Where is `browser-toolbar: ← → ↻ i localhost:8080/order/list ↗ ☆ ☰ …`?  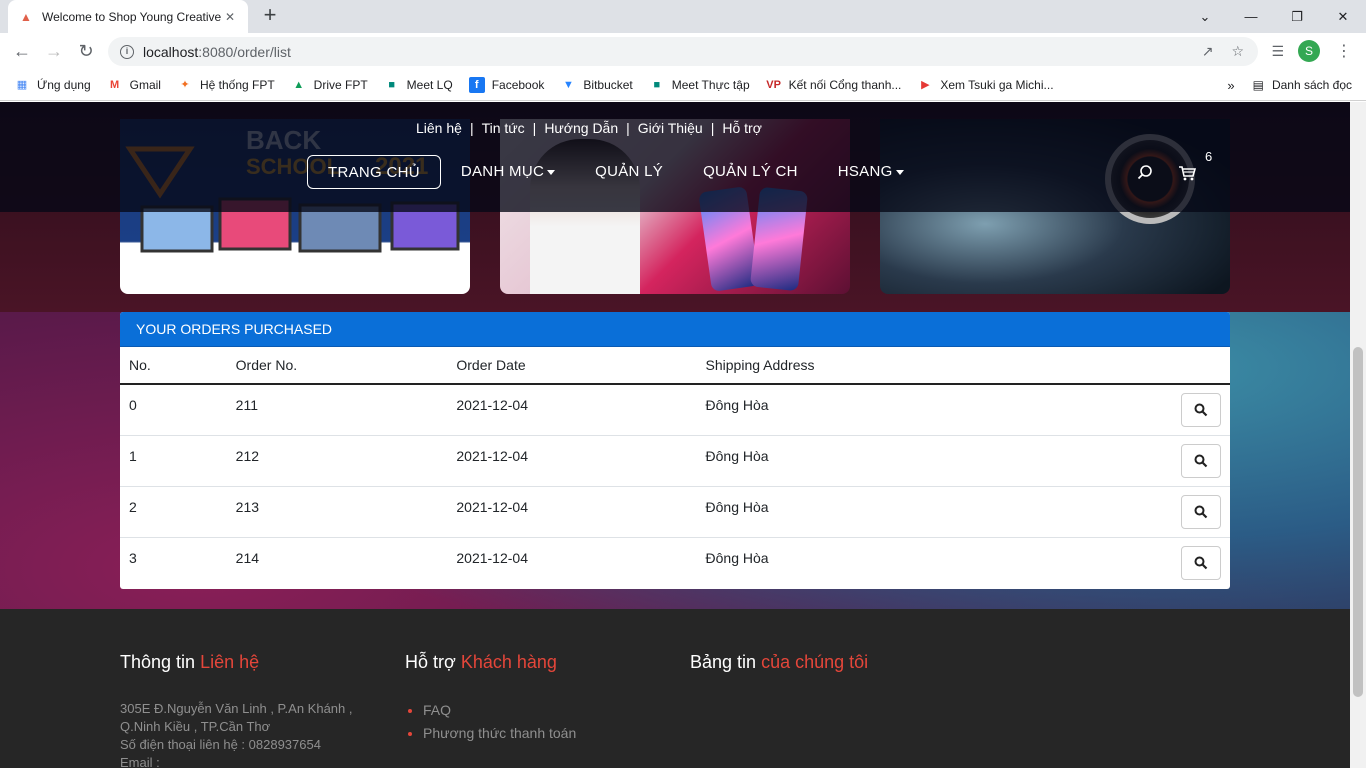
browser-toolbar: ← → ↻ i localhost:8080/order/list ↗ ☆ ☰ … is located at coordinates (683, 51).